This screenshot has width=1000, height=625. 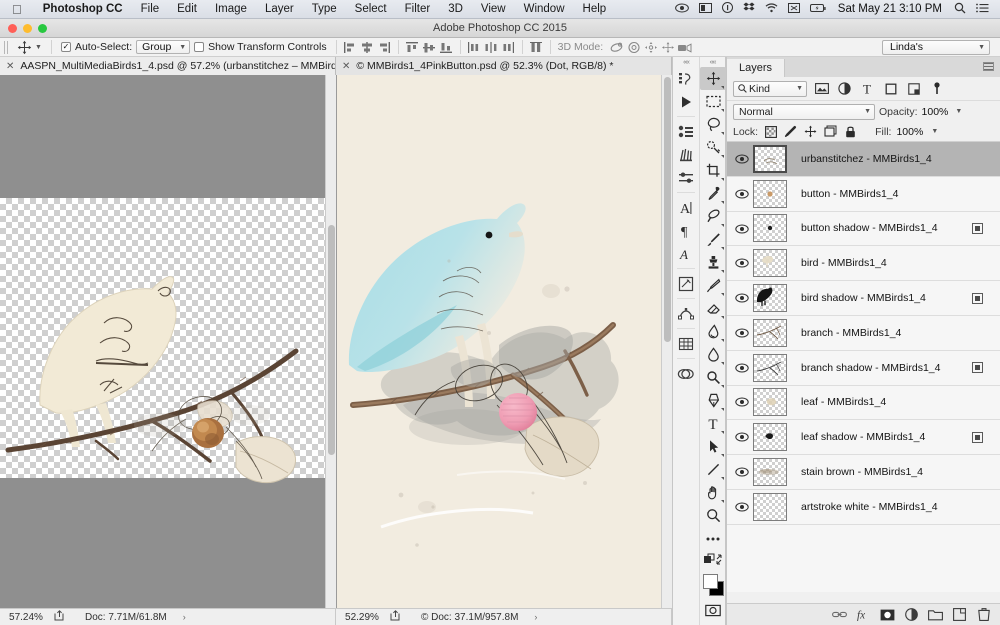 What do you see at coordinates (59, 617) in the screenshot?
I see `share-icon` at bounding box center [59, 617].